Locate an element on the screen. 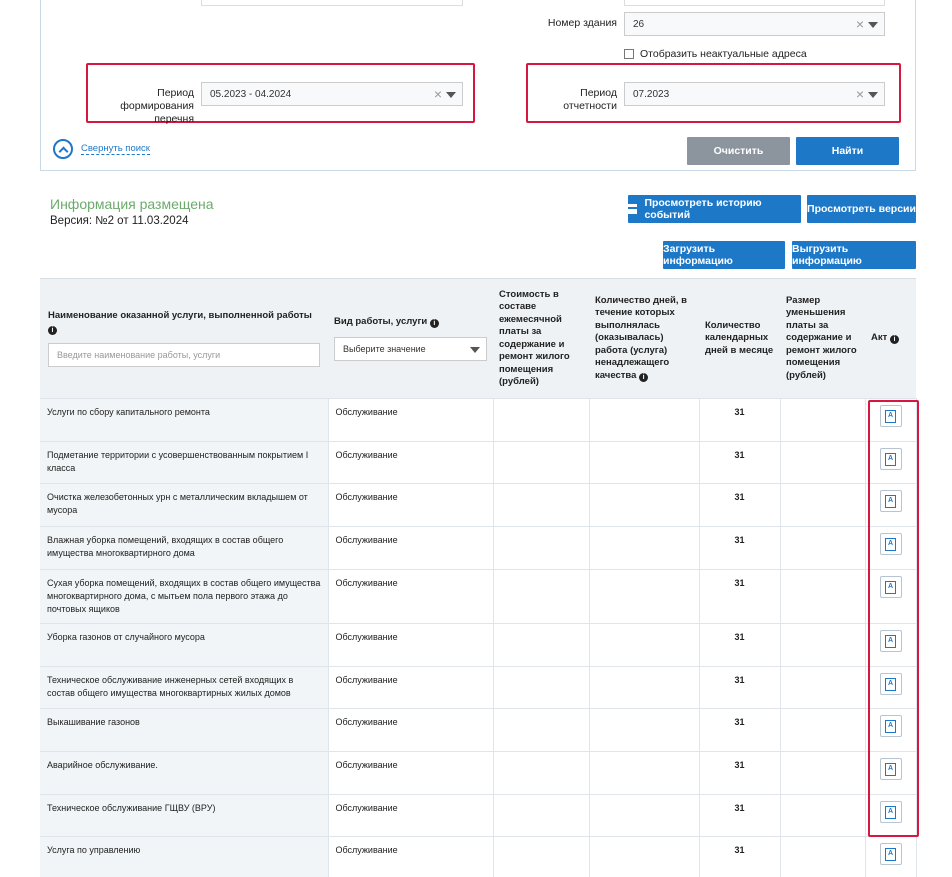  name-filter-input: Введите наименование работы, услуги is located at coordinates (184, 355).